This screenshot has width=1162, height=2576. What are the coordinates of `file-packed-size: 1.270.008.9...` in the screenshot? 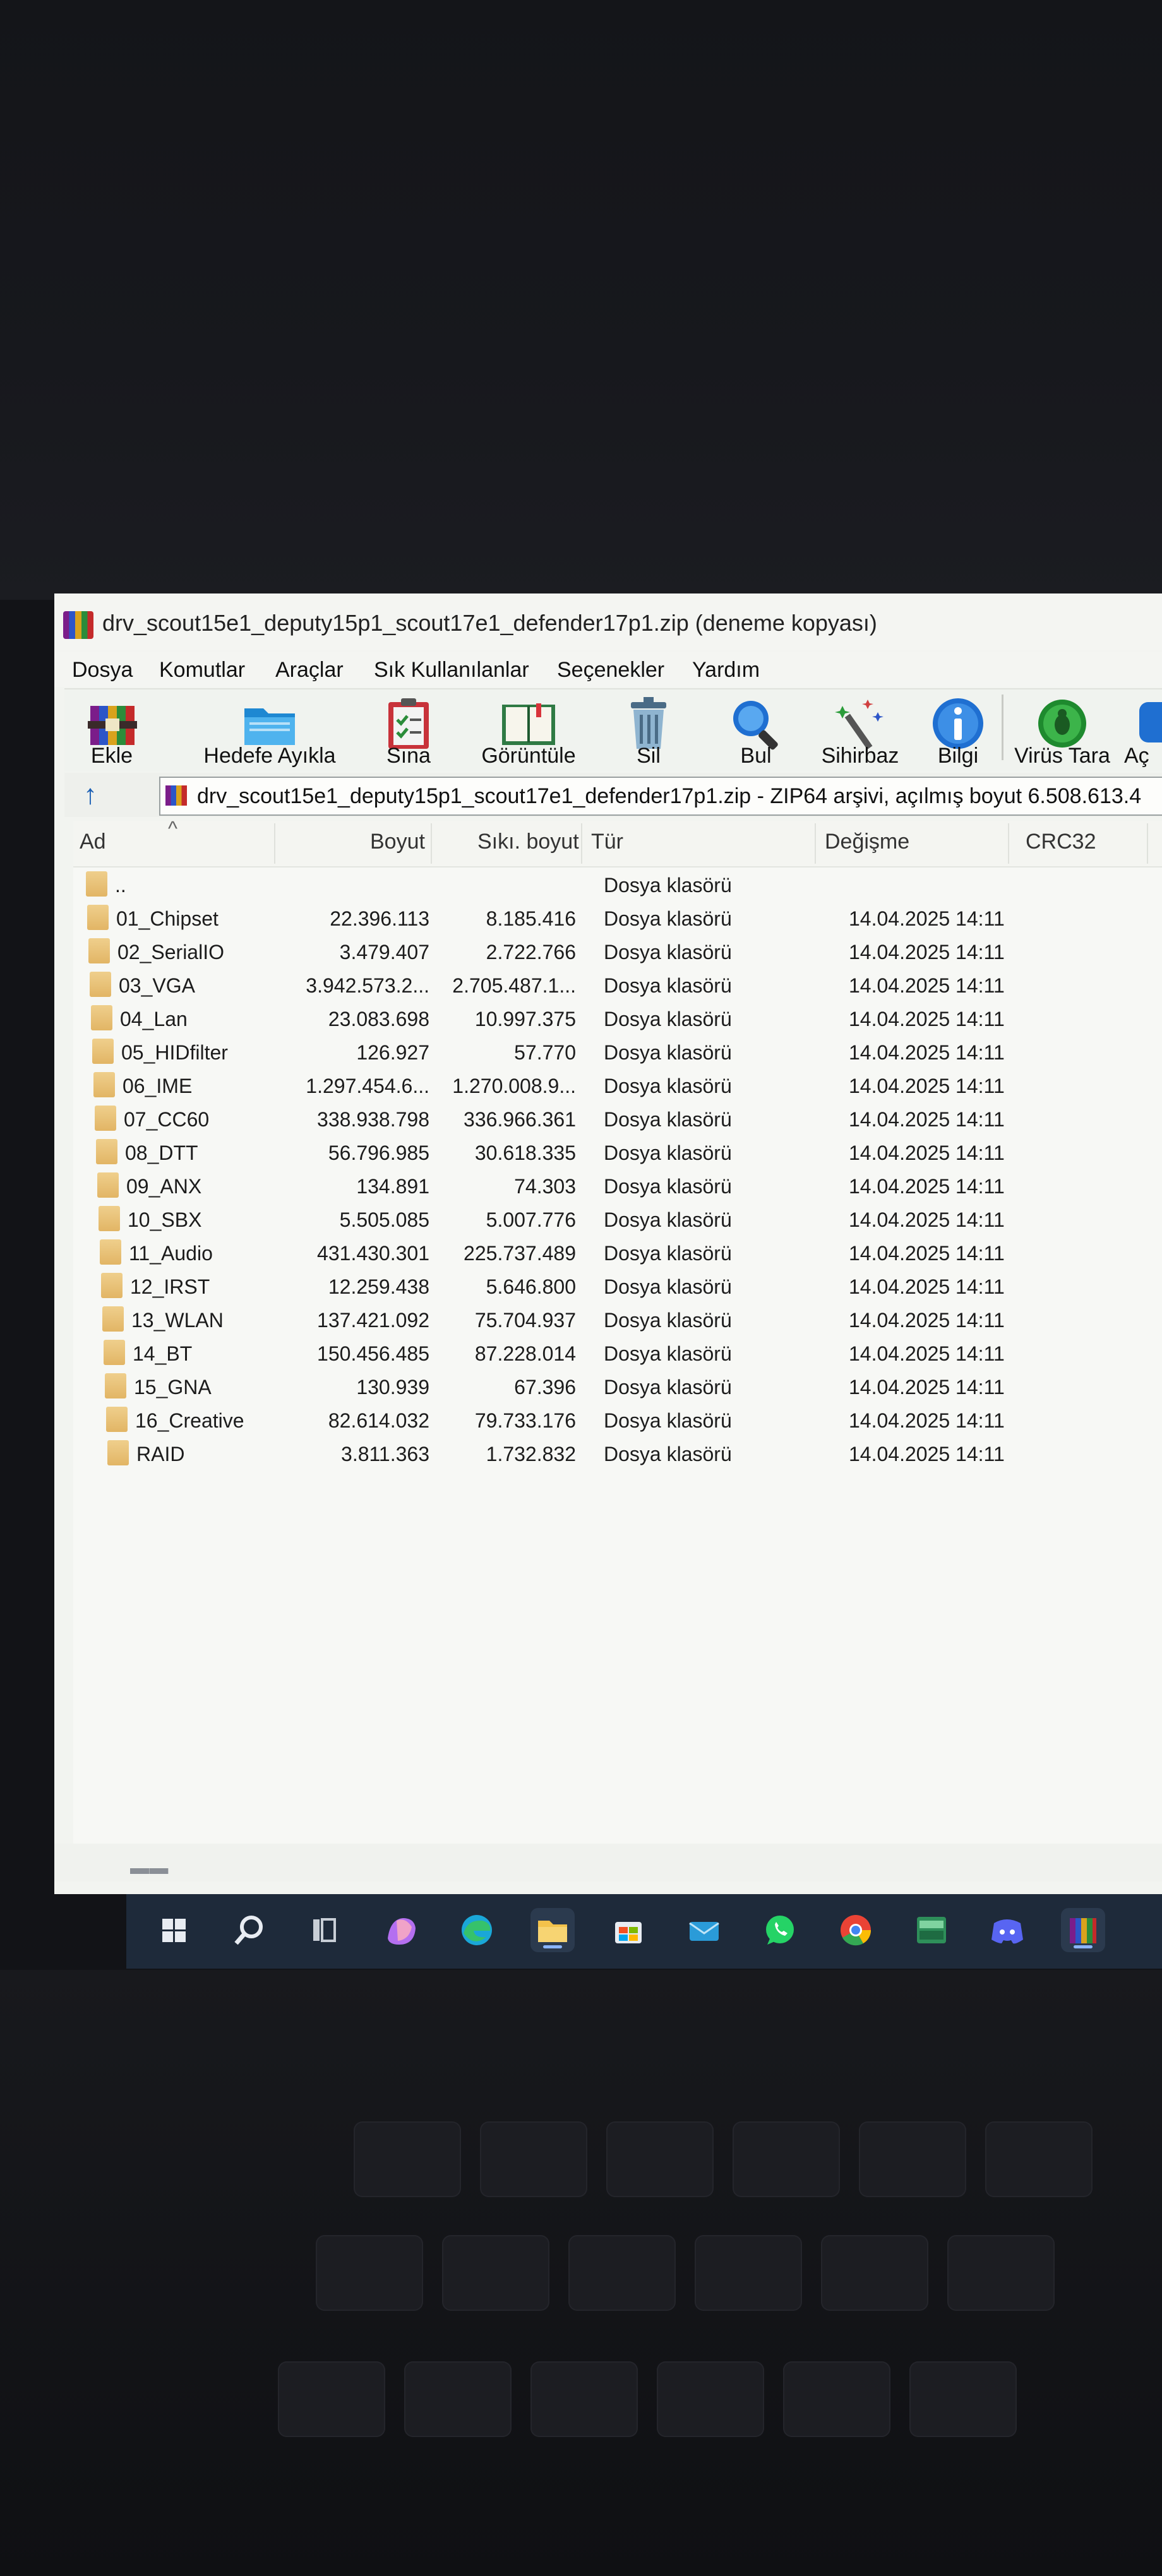 It's located at (514, 1086).